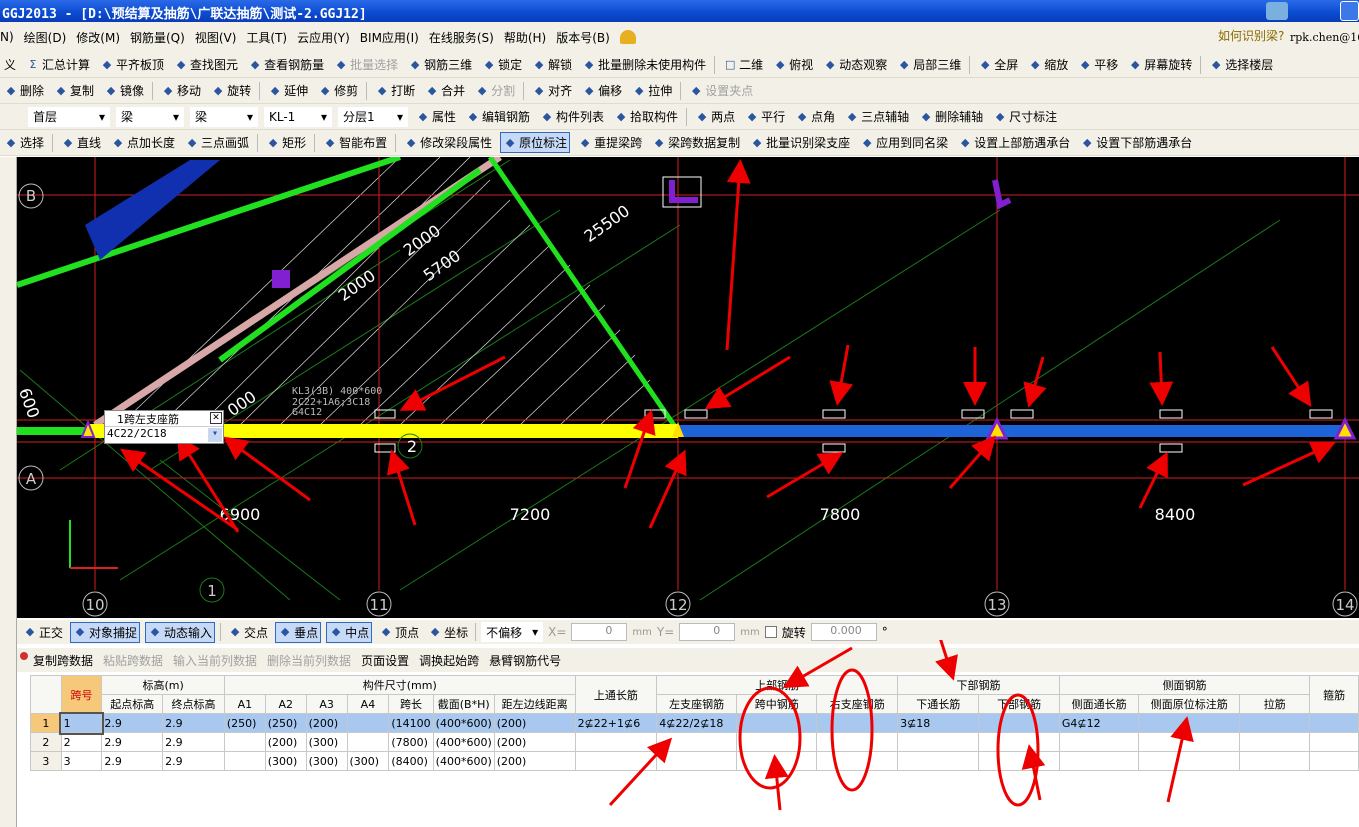  What do you see at coordinates (855, 64) in the screenshot?
I see `main-button-12: ◆ 动态观察` at bounding box center [855, 64].